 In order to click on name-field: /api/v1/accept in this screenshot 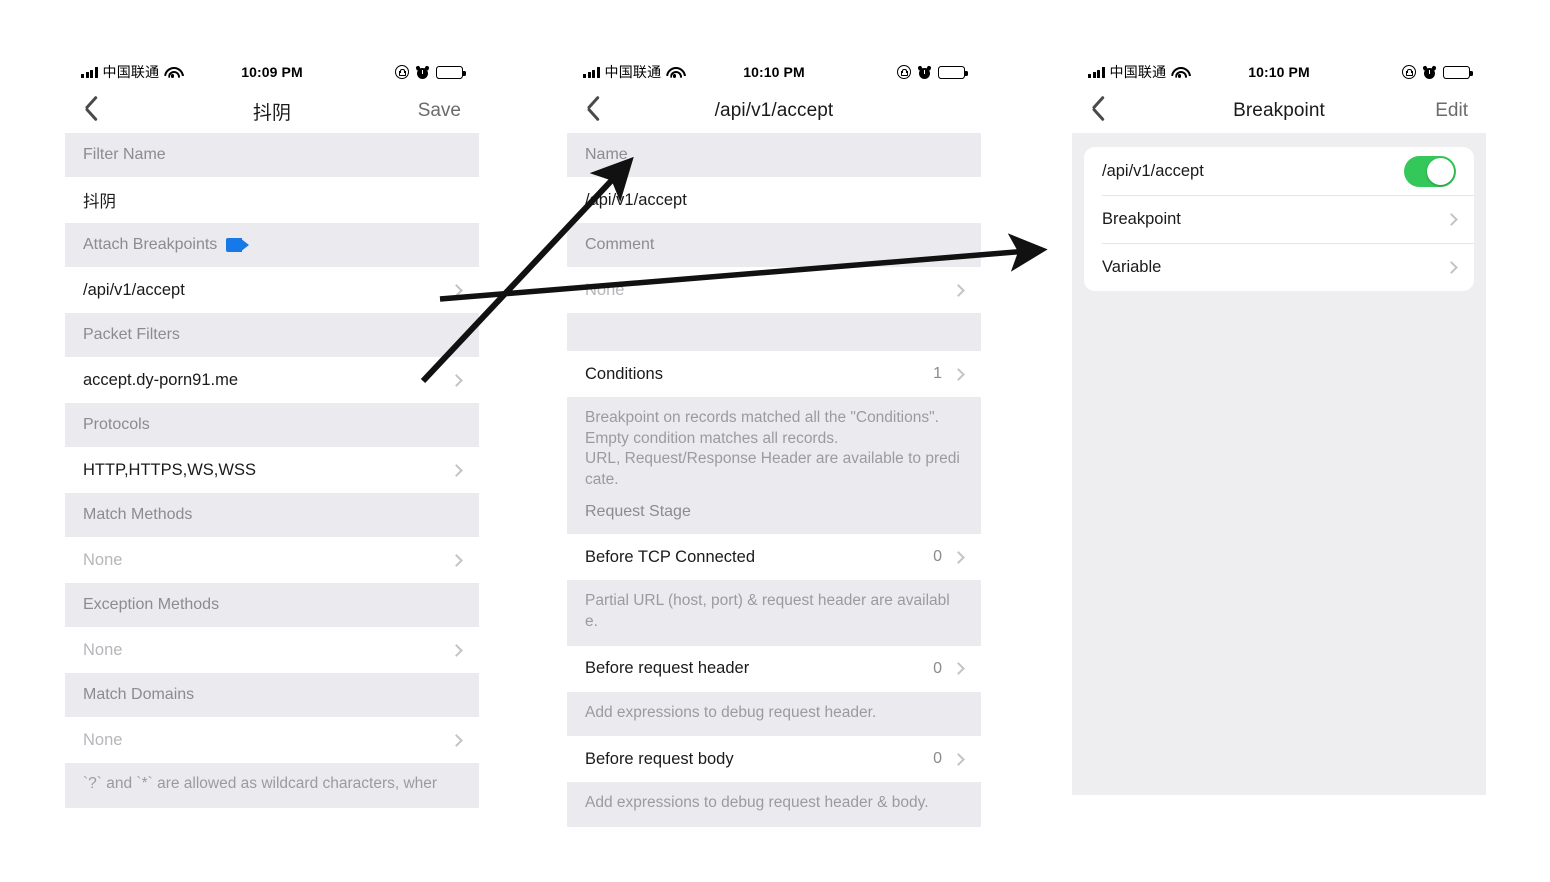, I will do `click(774, 200)`.